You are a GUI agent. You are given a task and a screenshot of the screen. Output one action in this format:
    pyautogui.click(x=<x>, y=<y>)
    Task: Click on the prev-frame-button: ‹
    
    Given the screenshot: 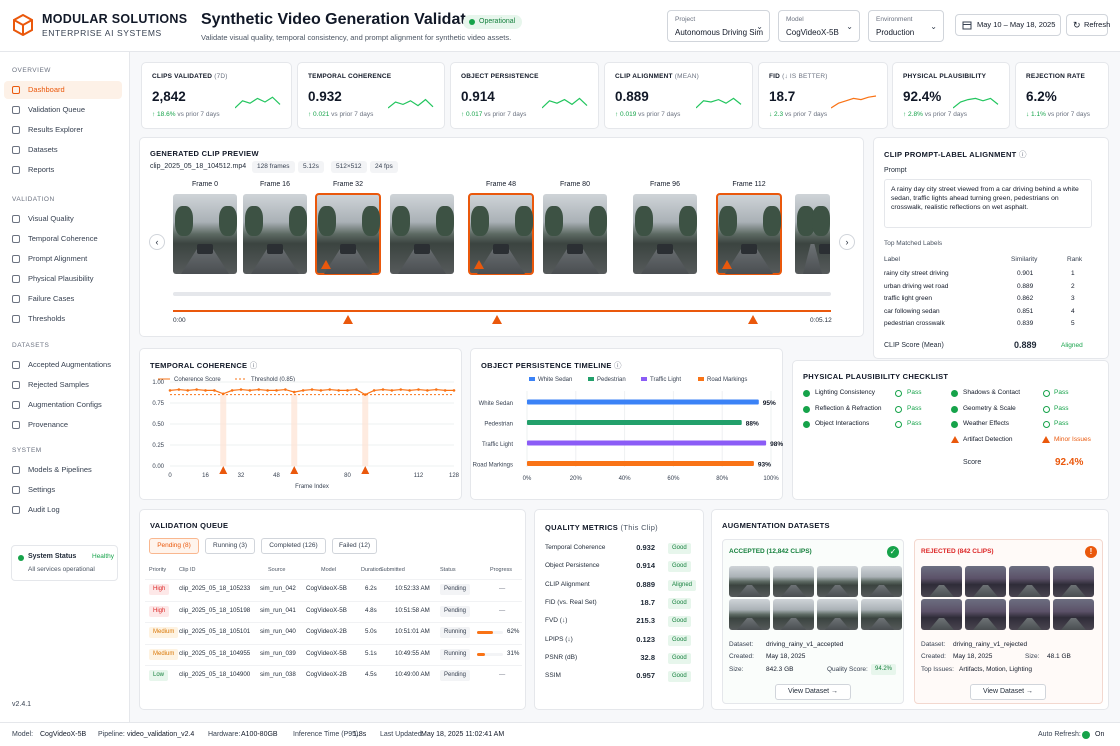 What is the action you would take?
    pyautogui.click(x=157, y=242)
    